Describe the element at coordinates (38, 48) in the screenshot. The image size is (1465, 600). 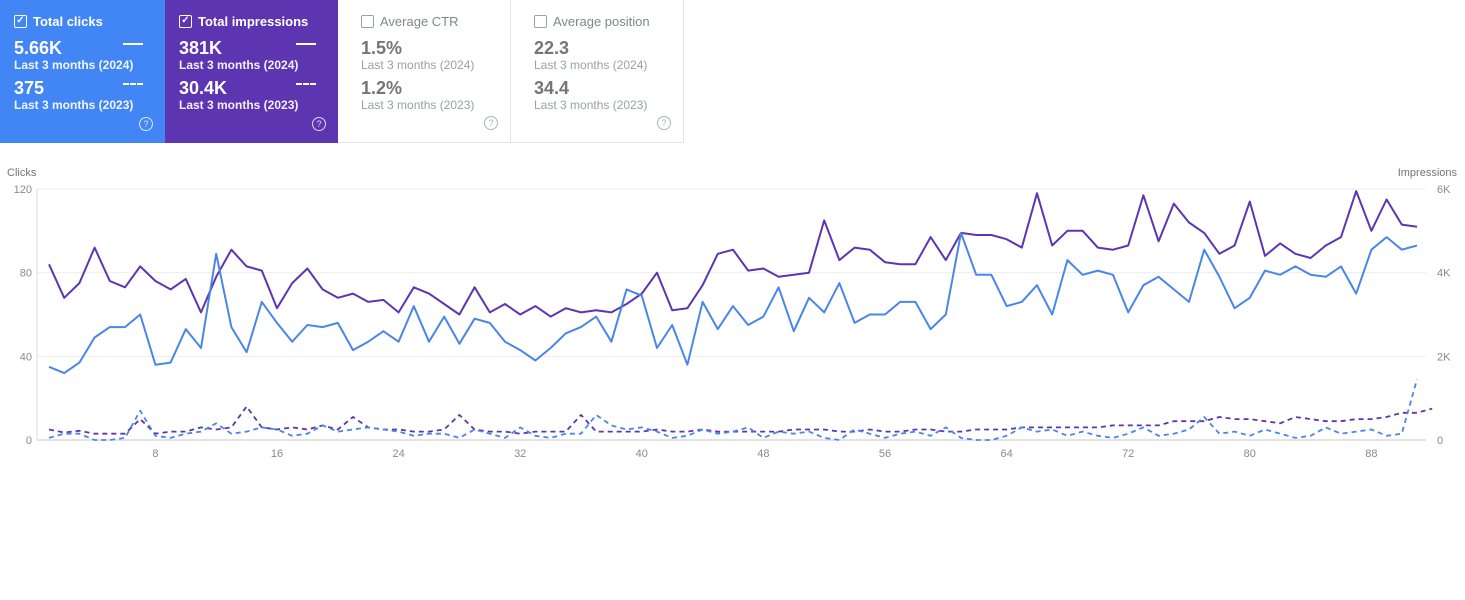
I see `metric-value-2024: 5.66K` at that location.